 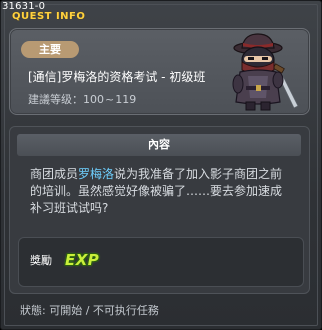 What do you see at coordinates (265, 106) in the screenshot?
I see `npc-leg-right` at bounding box center [265, 106].